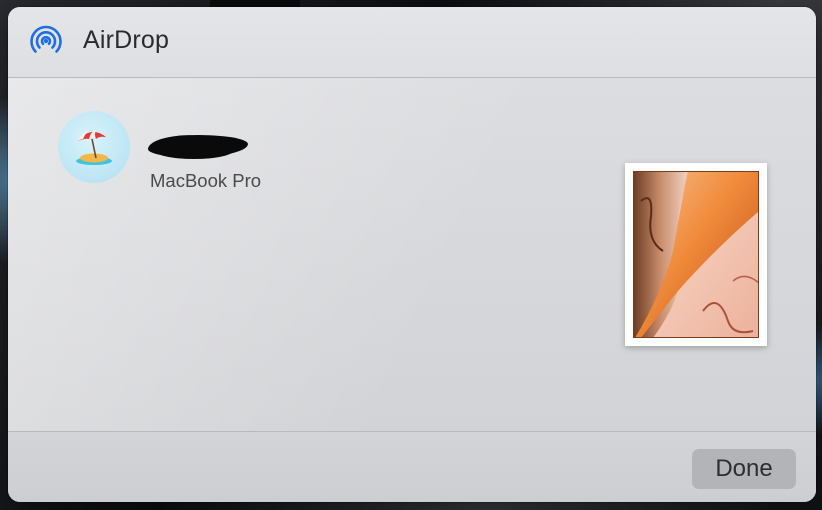  Describe the element at coordinates (412, 466) in the screenshot. I see `sheet-footer: Done` at that location.